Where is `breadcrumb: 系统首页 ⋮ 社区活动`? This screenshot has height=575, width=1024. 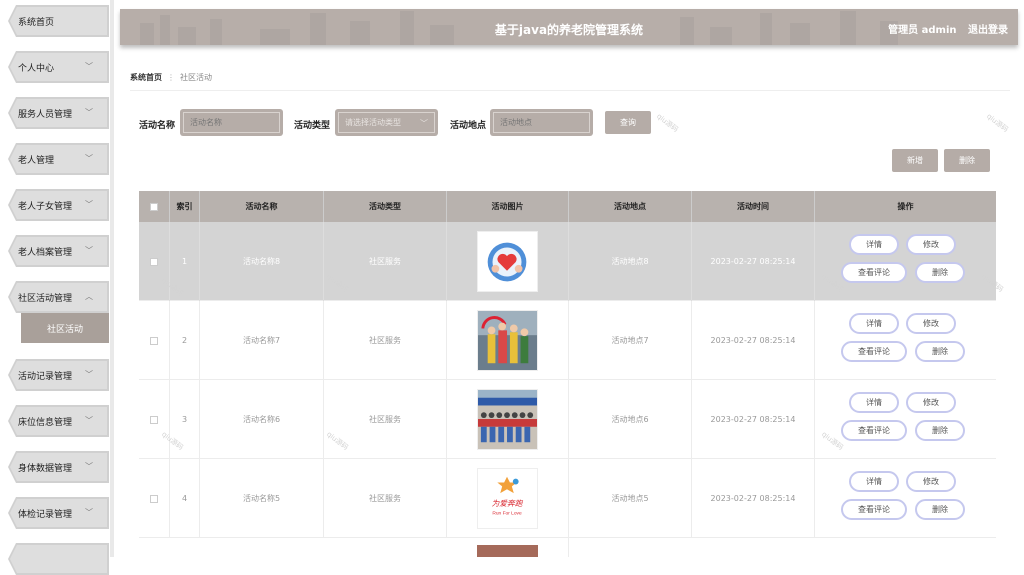
breadcrumb: 系统首页 ⋮ 社区活动 is located at coordinates (171, 77).